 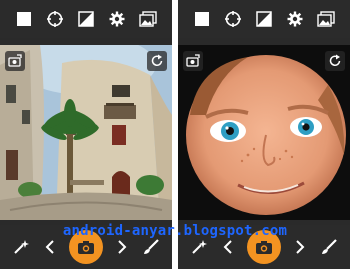 What do you see at coordinates (175, 231) in the screenshot?
I see `watermark-text: android-anyar.blogspot.com` at bounding box center [175, 231].